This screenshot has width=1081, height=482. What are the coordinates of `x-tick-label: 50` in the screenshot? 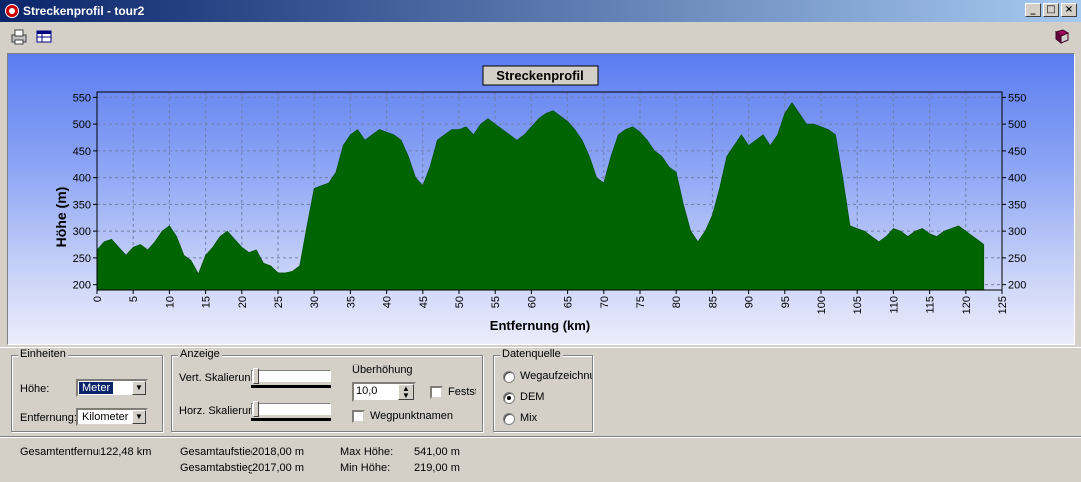 It's located at (460, 302).